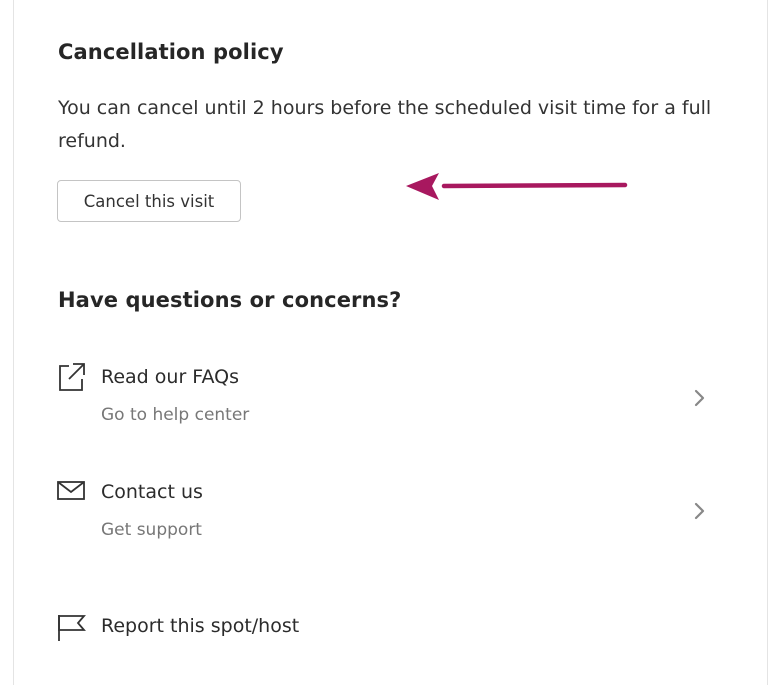 The image size is (775, 685). Describe the element at coordinates (149, 201) in the screenshot. I see `cancel-visit-button: Cancel this visit` at that location.